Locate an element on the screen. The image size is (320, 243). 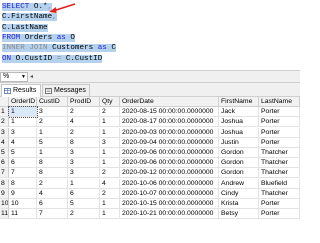
sql-line: ON O.CustID = C.CustID is located at coordinates (52, 59).